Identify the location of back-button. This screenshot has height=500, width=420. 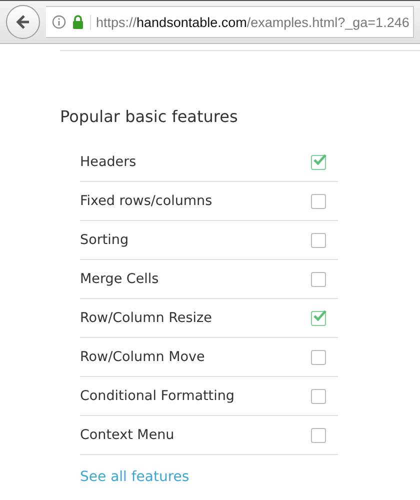
(23, 22).